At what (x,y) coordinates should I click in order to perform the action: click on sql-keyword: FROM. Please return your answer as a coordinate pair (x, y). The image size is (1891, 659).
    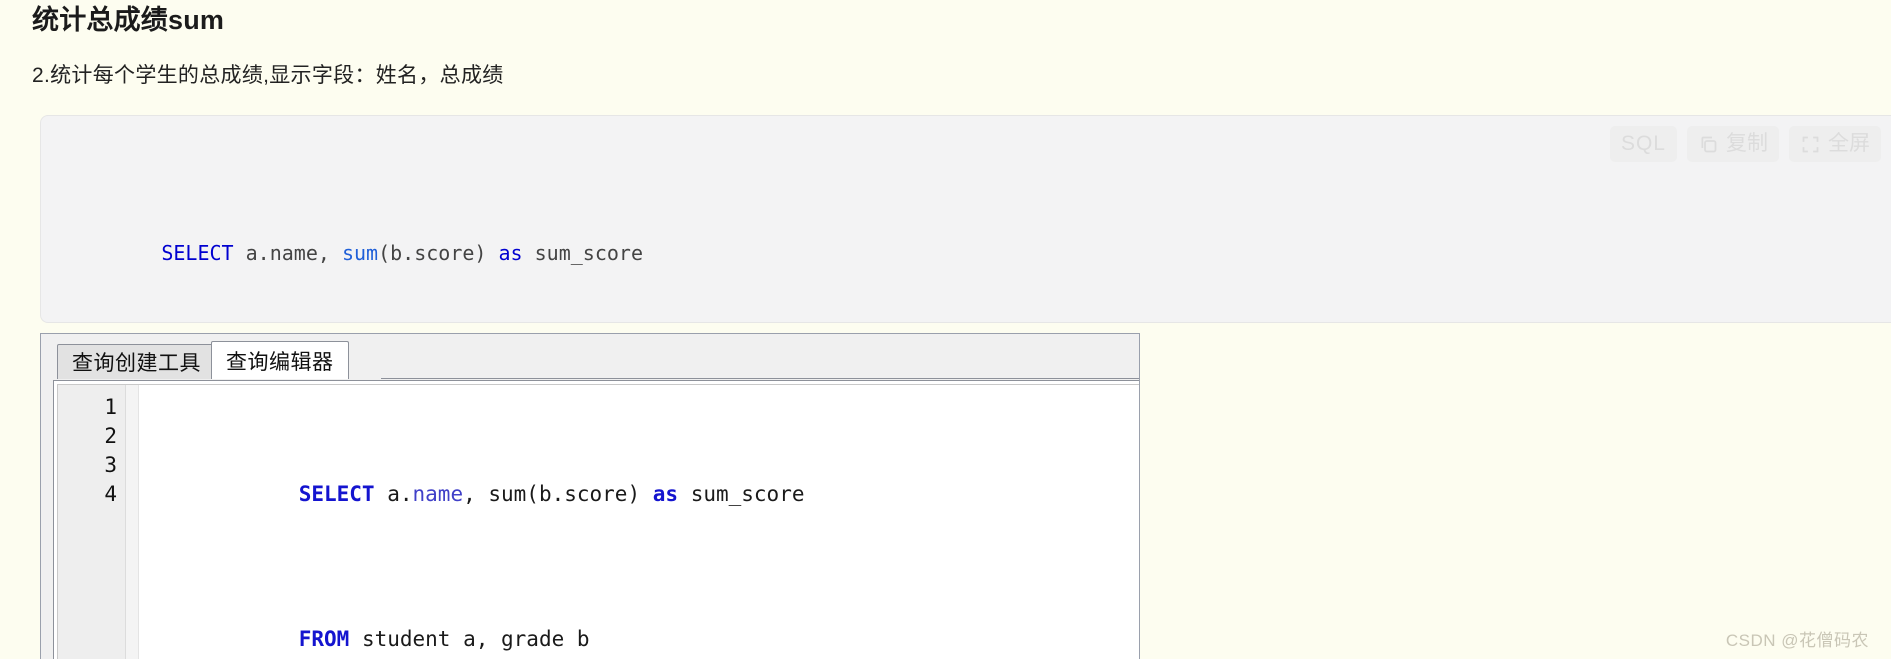
    Looking at the image, I should click on (324, 639).